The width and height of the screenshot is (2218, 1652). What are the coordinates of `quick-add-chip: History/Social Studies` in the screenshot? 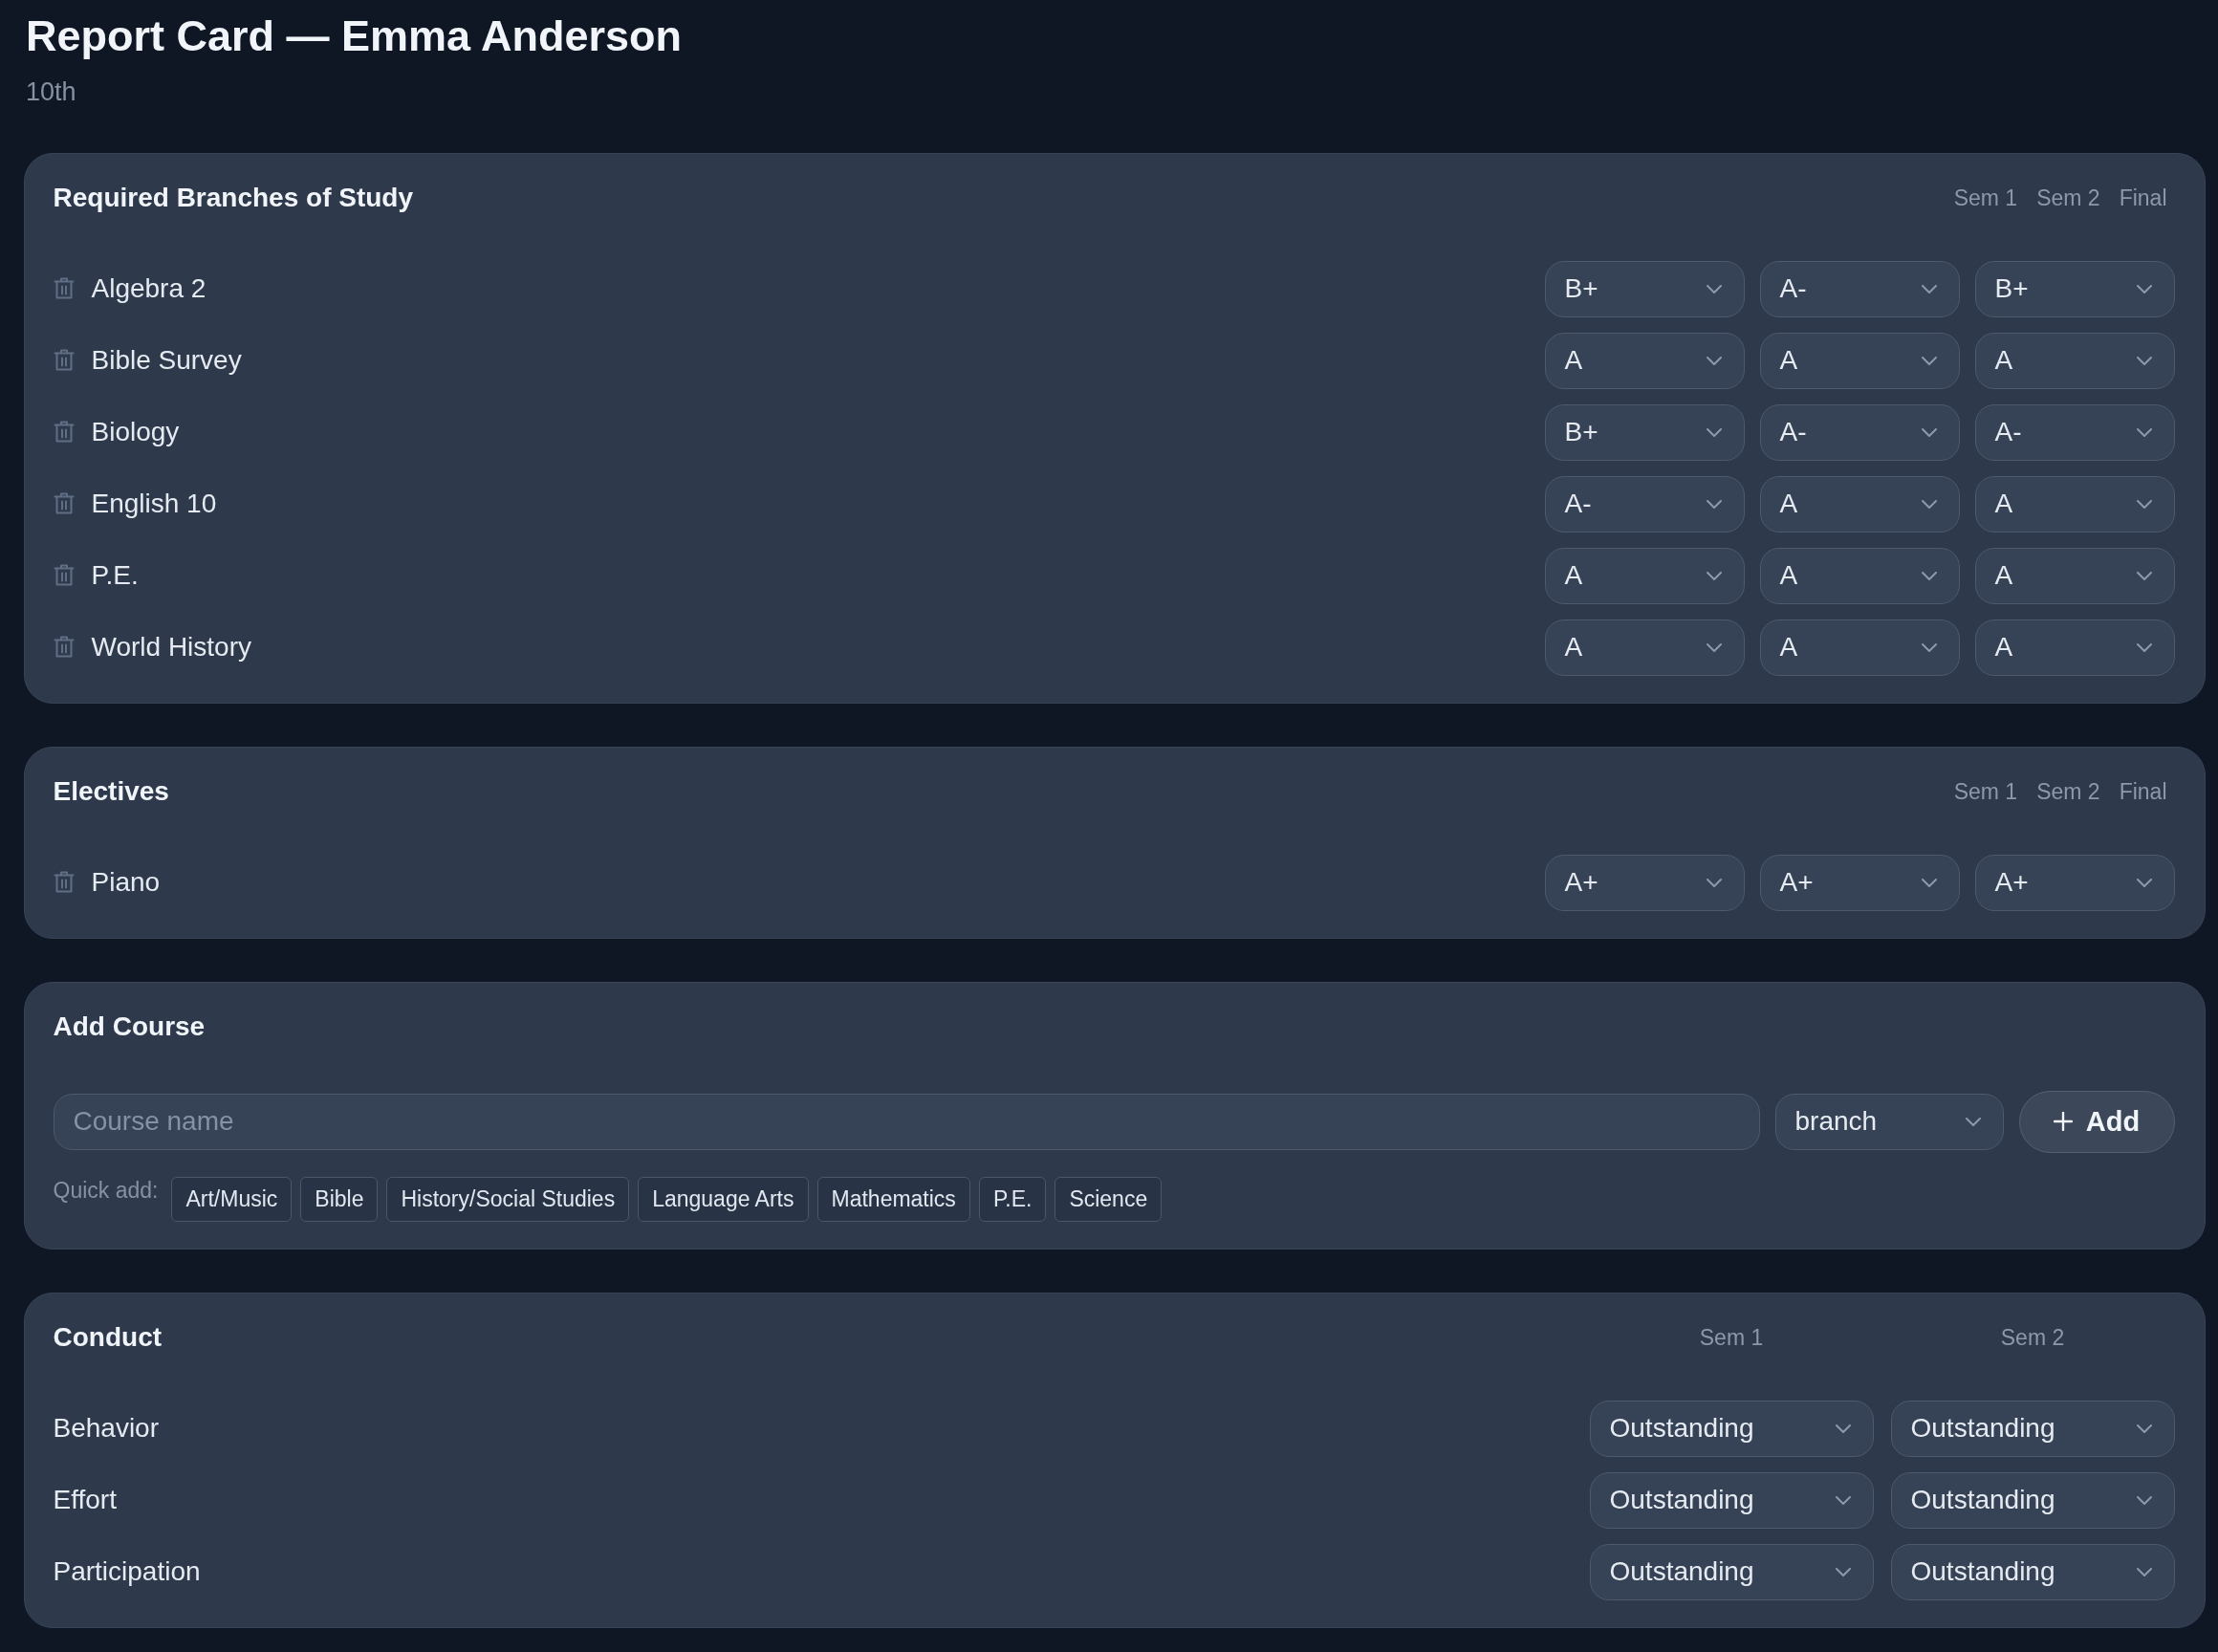 It's located at (508, 1199).